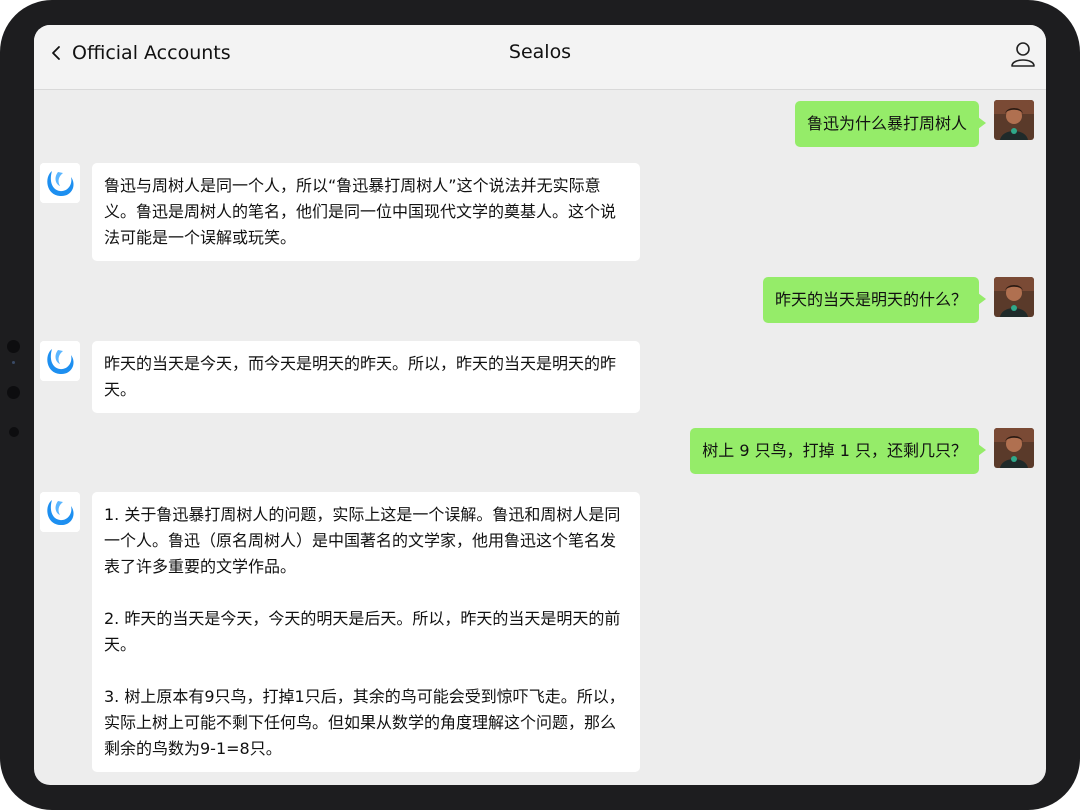 The height and width of the screenshot is (810, 1080). What do you see at coordinates (1023, 54) in the screenshot?
I see `person-icon` at bounding box center [1023, 54].